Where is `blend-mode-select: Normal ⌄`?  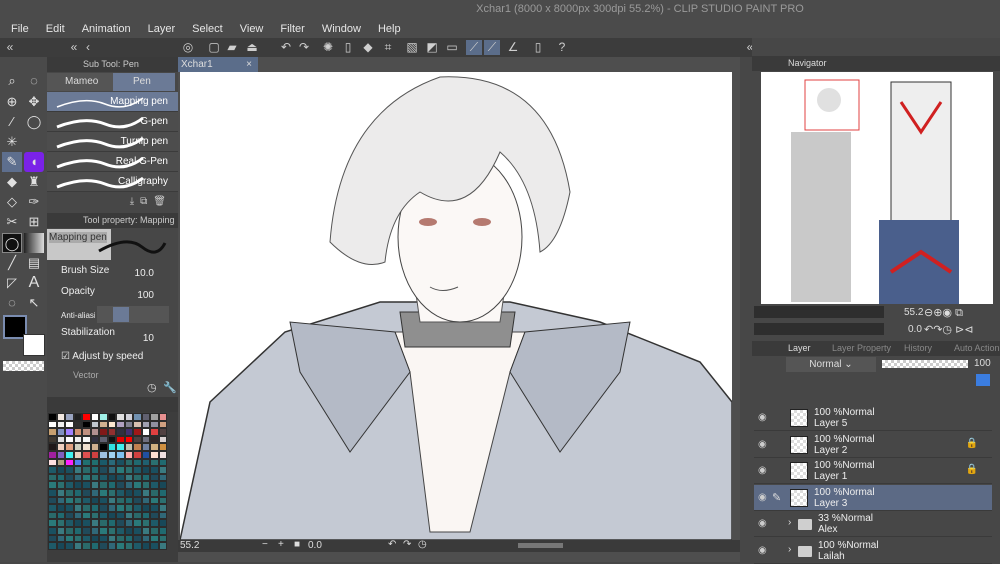
blend-mode-select: Normal ⌄ is located at coordinates (831, 364).